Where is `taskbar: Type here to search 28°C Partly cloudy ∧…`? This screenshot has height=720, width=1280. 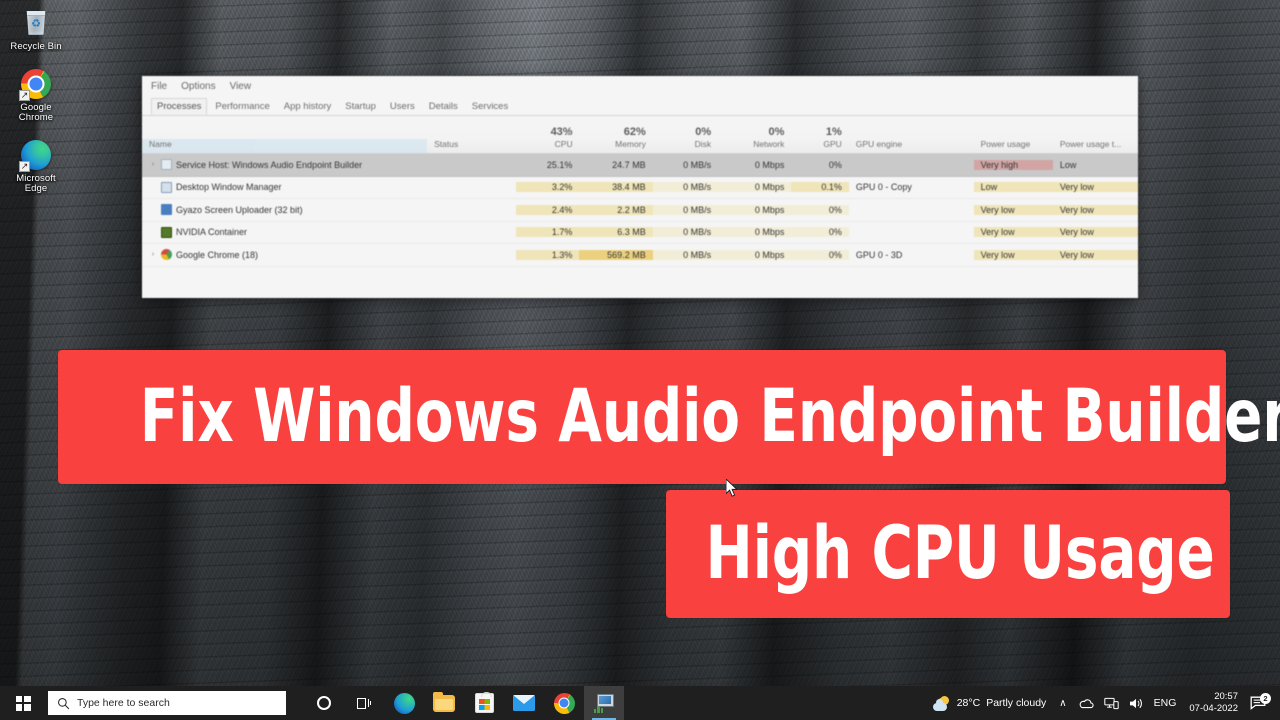
taskbar: Type here to search 28°C Partly cloudy ∧… is located at coordinates (640, 703).